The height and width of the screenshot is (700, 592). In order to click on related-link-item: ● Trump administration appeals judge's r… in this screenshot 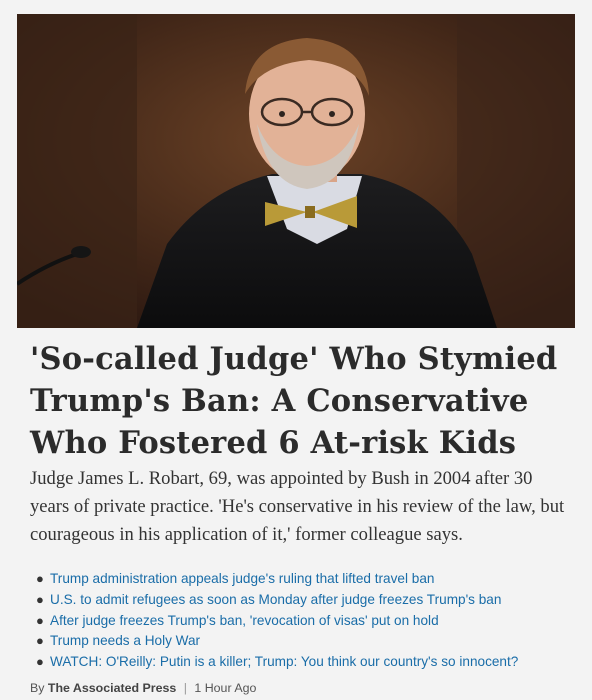, I will do `click(304, 579)`.